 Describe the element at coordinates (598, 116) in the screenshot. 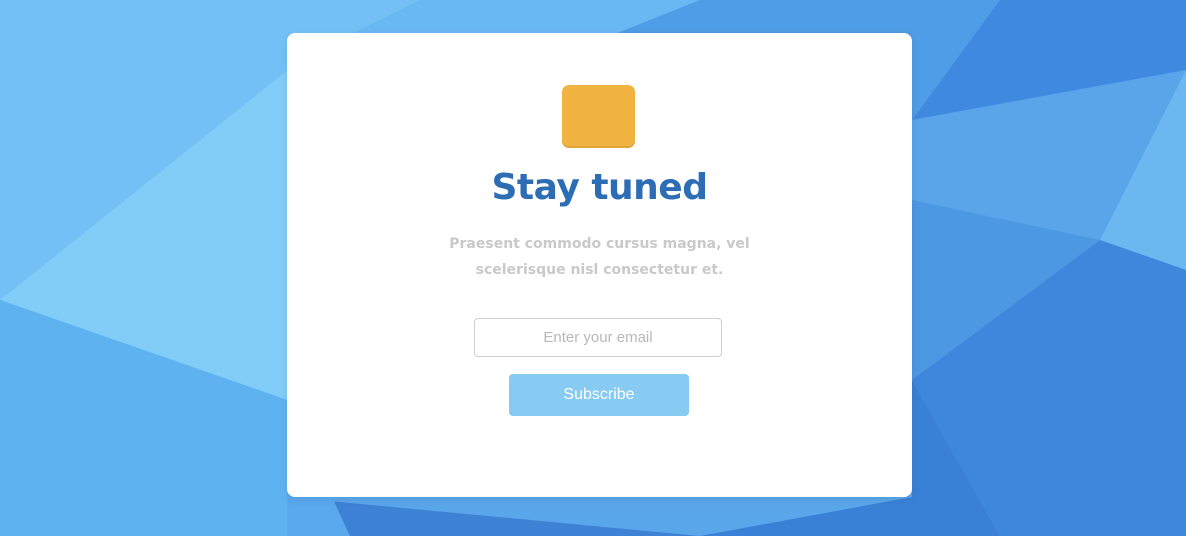

I see `envelope-icon` at that location.